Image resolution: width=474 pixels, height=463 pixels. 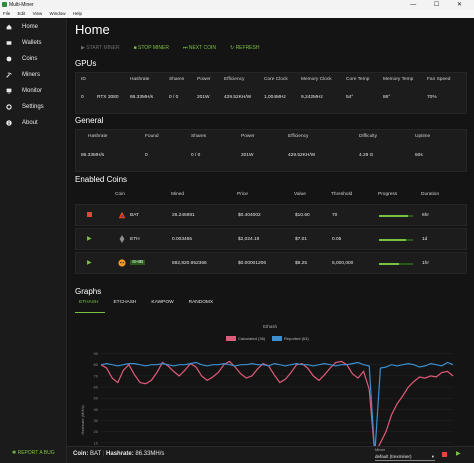 What do you see at coordinates (398, 79) in the screenshot?
I see `col-header: Memory Temp` at bounding box center [398, 79].